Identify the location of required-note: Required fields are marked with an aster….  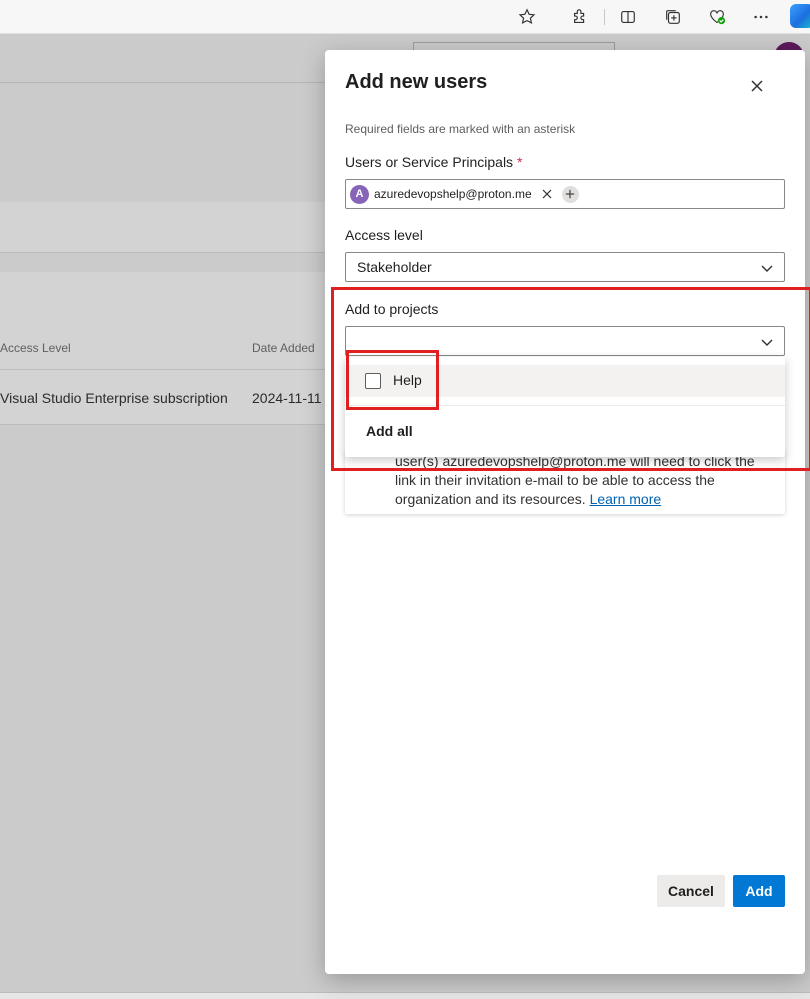
(460, 129).